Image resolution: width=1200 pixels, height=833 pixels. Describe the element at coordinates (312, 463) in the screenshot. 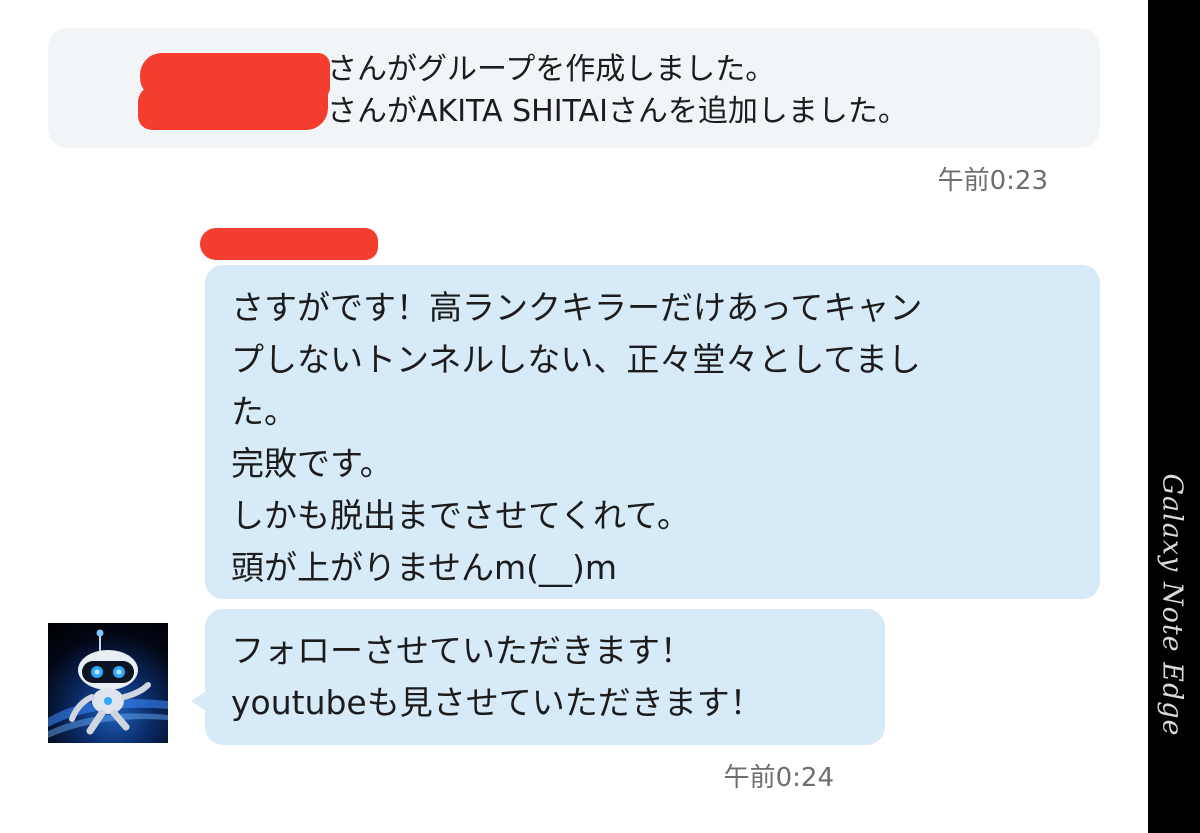

I see `message-line: 完敗です。` at that location.